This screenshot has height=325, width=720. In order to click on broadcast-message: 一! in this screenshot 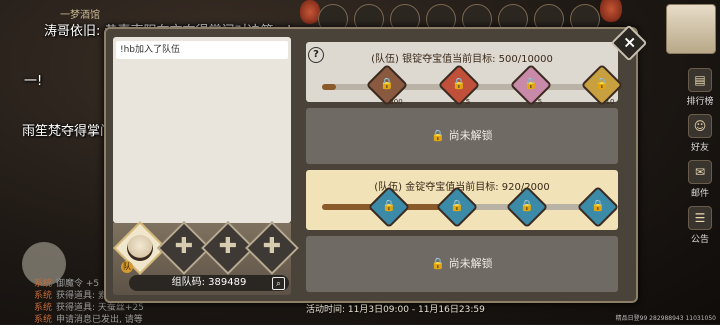, I will do `click(33, 81)`.